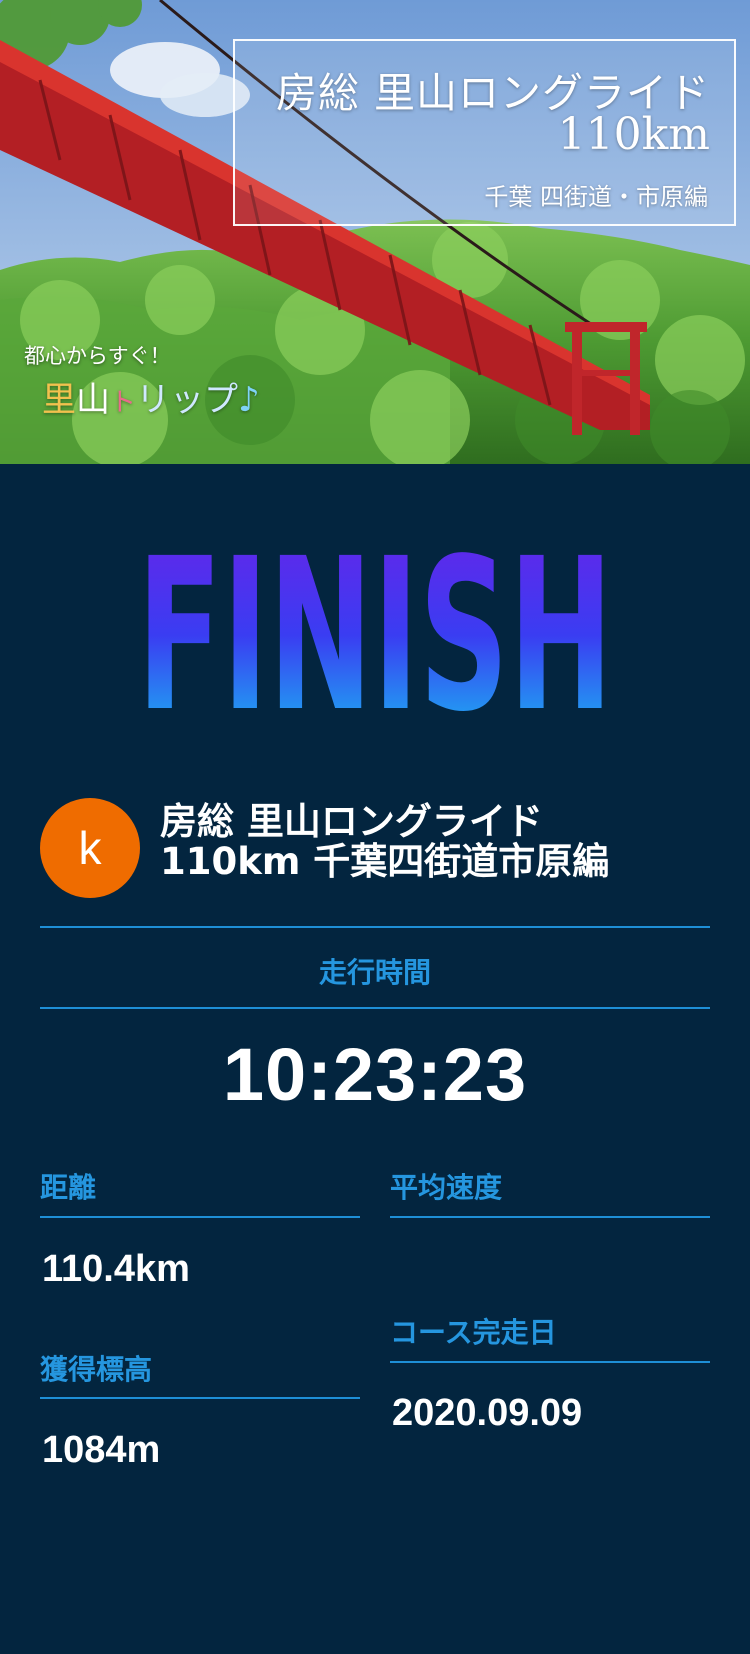 Image resolution: width=750 pixels, height=1654 pixels. I want to click on course-title-box: 房総 里山ロングライド 110km 千葉 四街道・市原編, so click(484, 132).